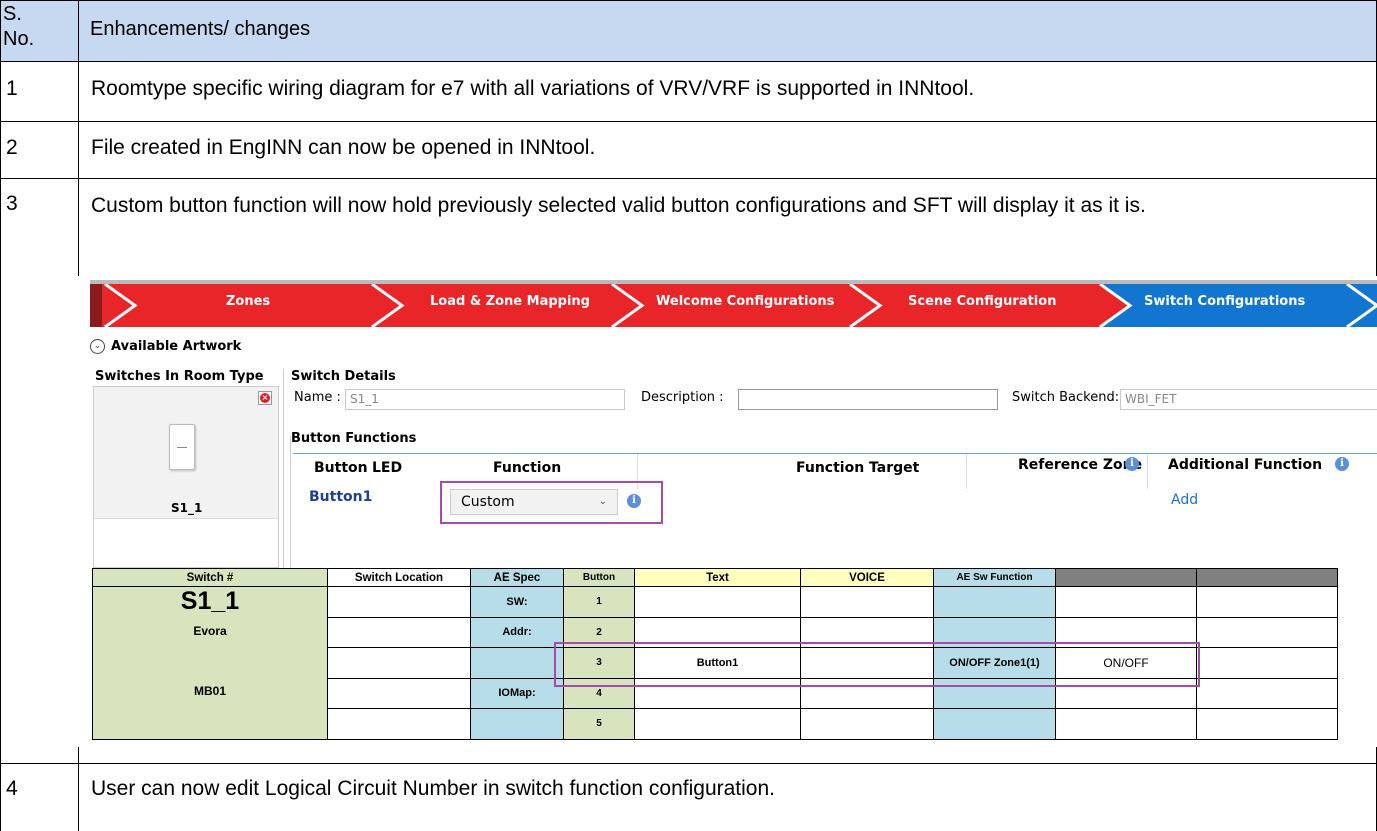 This screenshot has width=1377, height=831. What do you see at coordinates (534, 502) in the screenshot?
I see `function-select: Custom ⌄` at bounding box center [534, 502].